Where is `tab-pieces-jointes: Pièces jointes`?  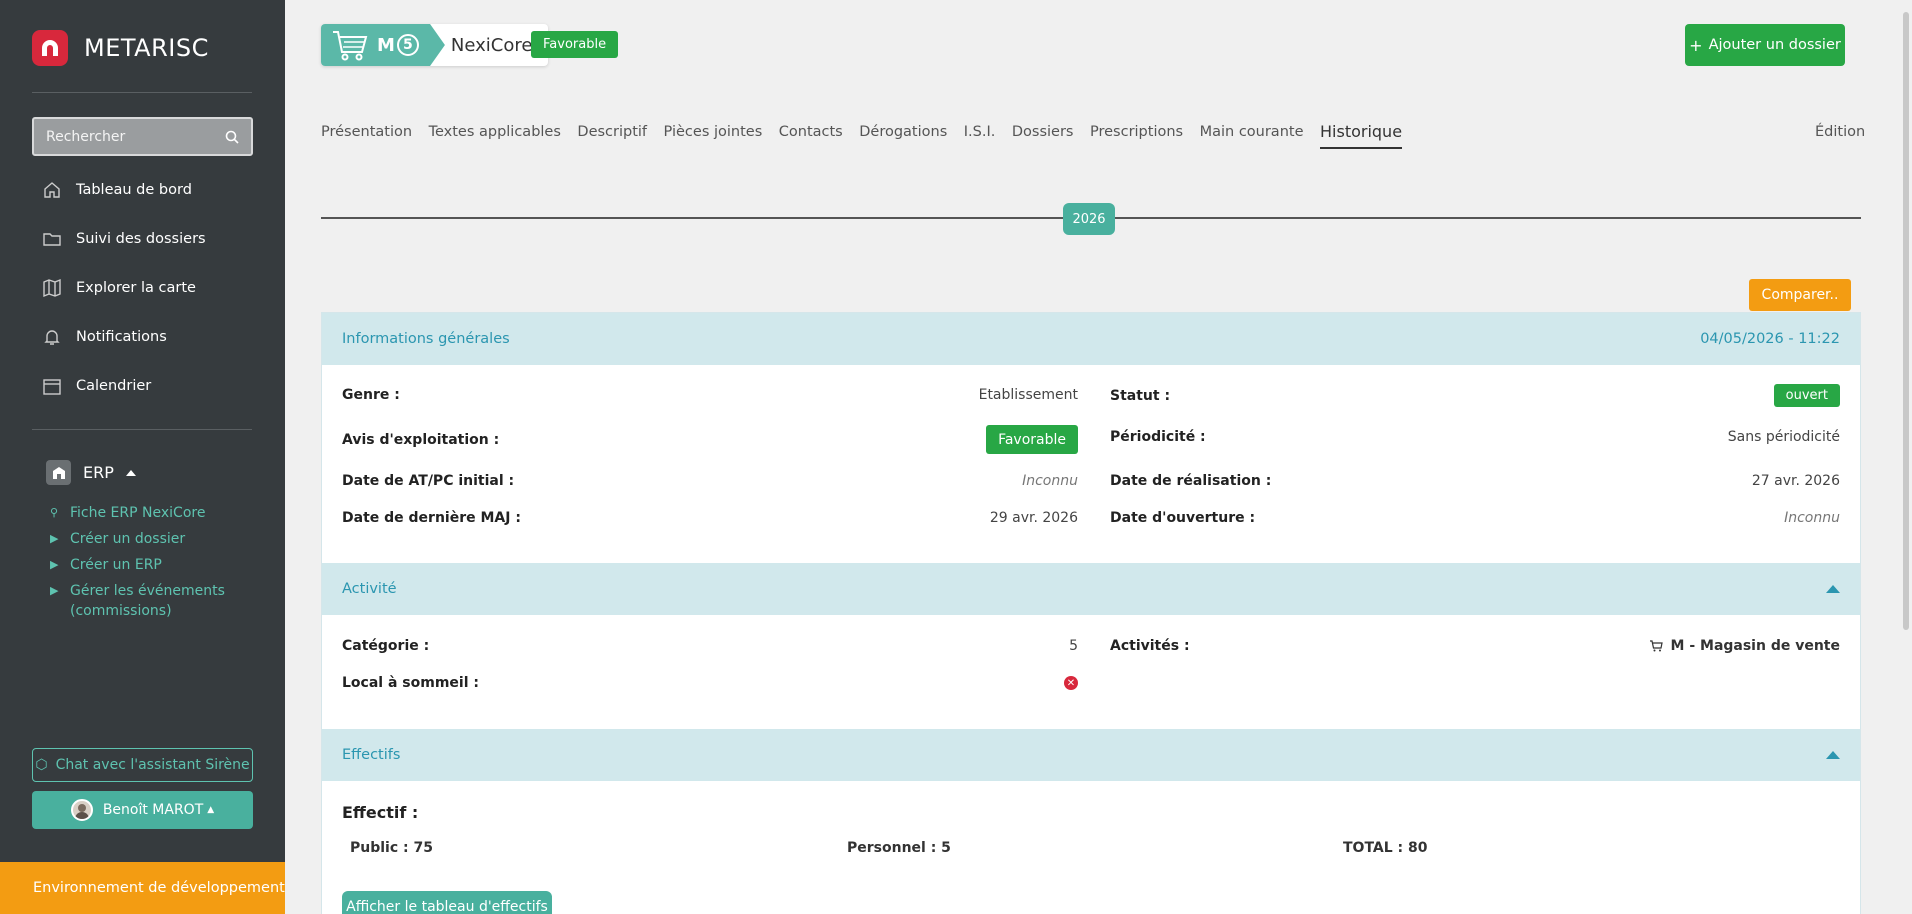
tab-pieces-jointes: Pièces jointes is located at coordinates (713, 136).